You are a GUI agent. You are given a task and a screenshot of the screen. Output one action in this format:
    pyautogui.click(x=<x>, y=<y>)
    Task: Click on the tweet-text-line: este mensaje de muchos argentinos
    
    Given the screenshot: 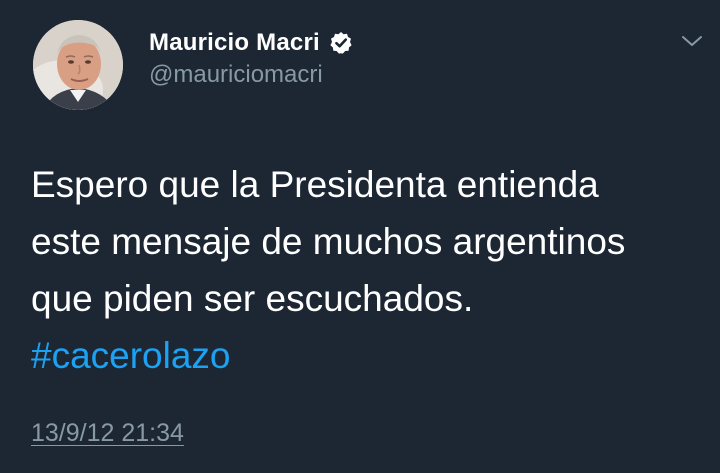 What is the action you would take?
    pyautogui.click(x=328, y=241)
    